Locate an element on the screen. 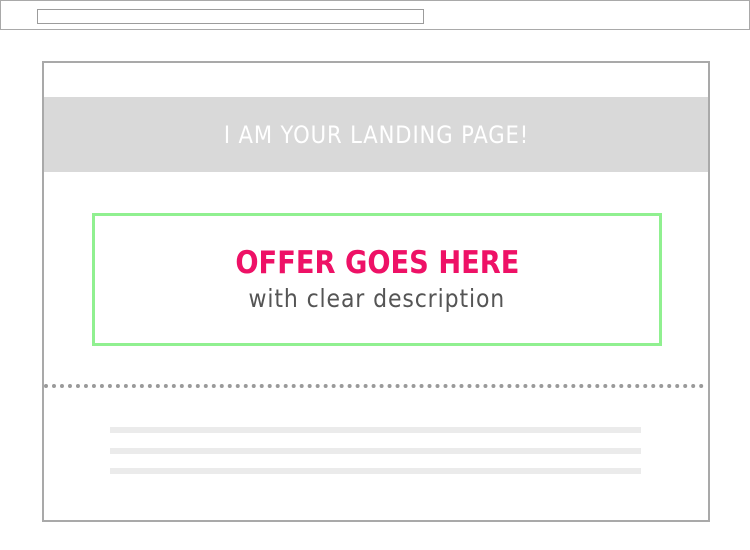 This screenshot has height=550, width=750. offer-description: with clear description is located at coordinates (377, 298).